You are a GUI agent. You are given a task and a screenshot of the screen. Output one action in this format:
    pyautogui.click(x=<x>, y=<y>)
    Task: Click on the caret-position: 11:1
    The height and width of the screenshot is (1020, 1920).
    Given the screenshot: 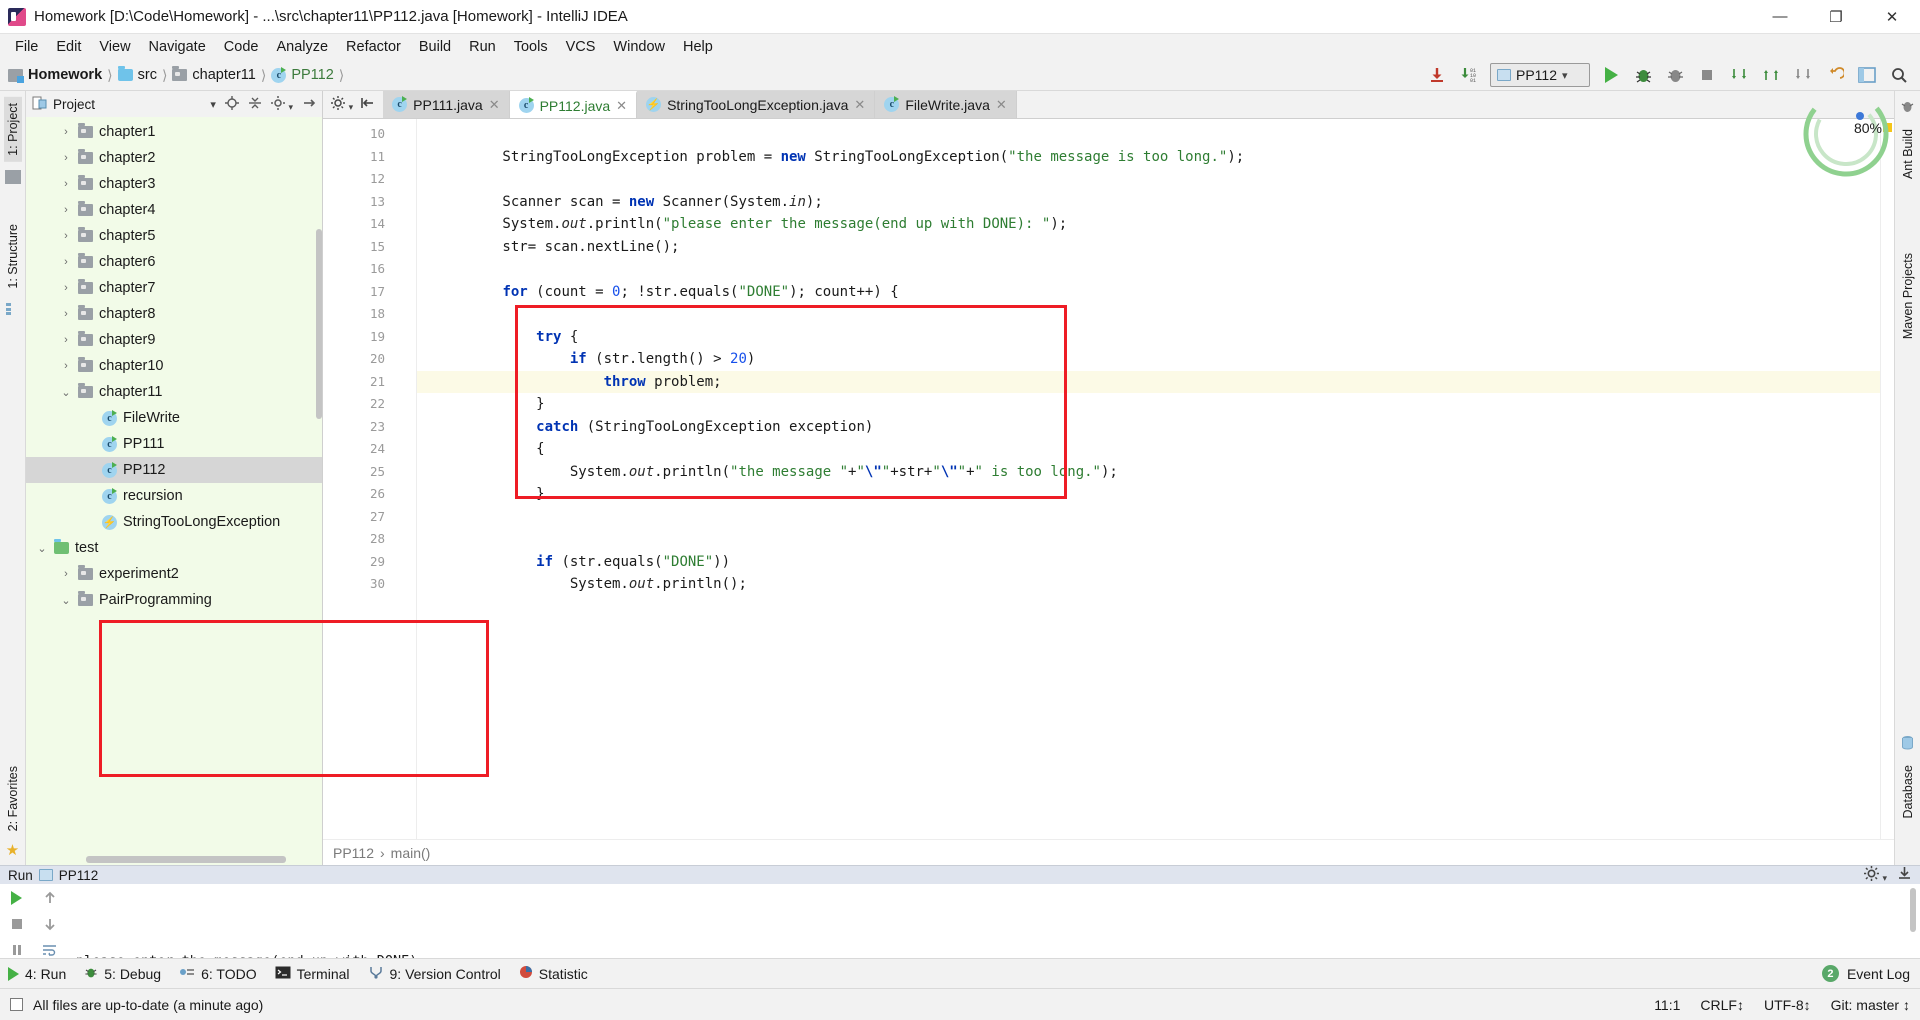 What is the action you would take?
    pyautogui.click(x=1667, y=1005)
    